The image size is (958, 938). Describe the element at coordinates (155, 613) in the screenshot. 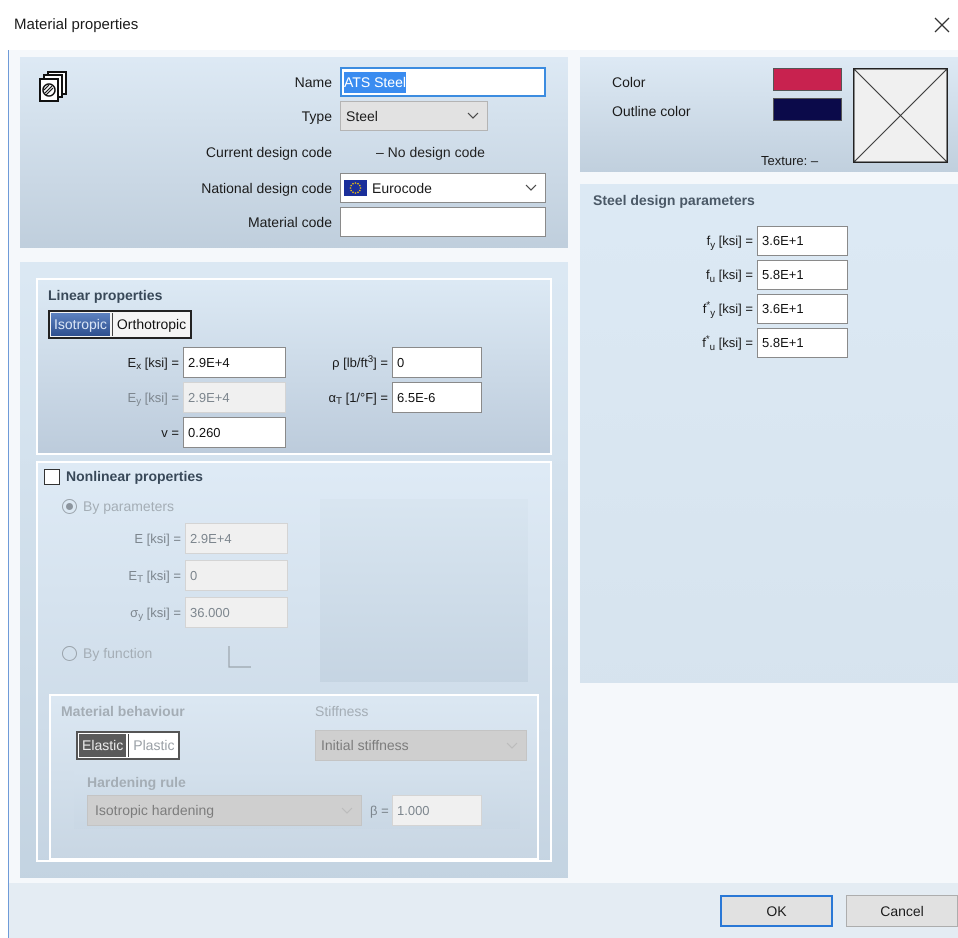

I see `field-label: σ$_{y}$ [ksi] =` at that location.